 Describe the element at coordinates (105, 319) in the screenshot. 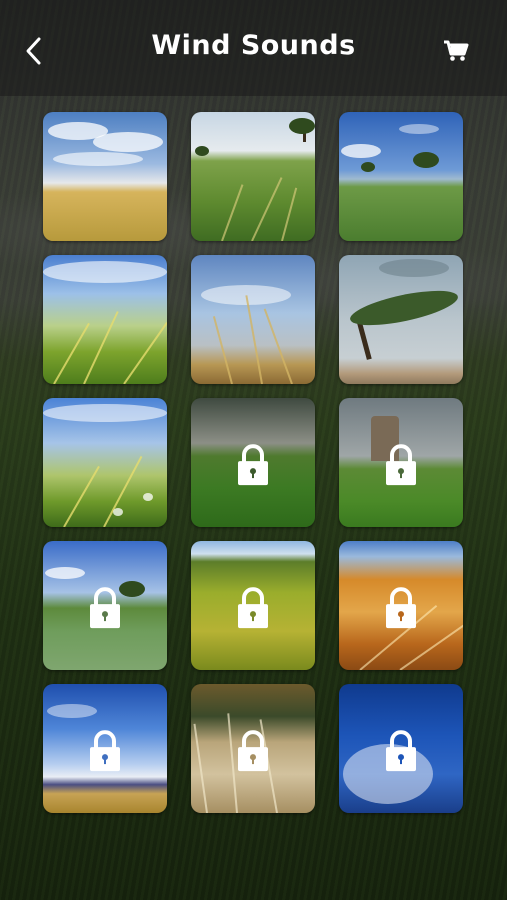

I see `sound-tile-wheat-grass-sky` at that location.